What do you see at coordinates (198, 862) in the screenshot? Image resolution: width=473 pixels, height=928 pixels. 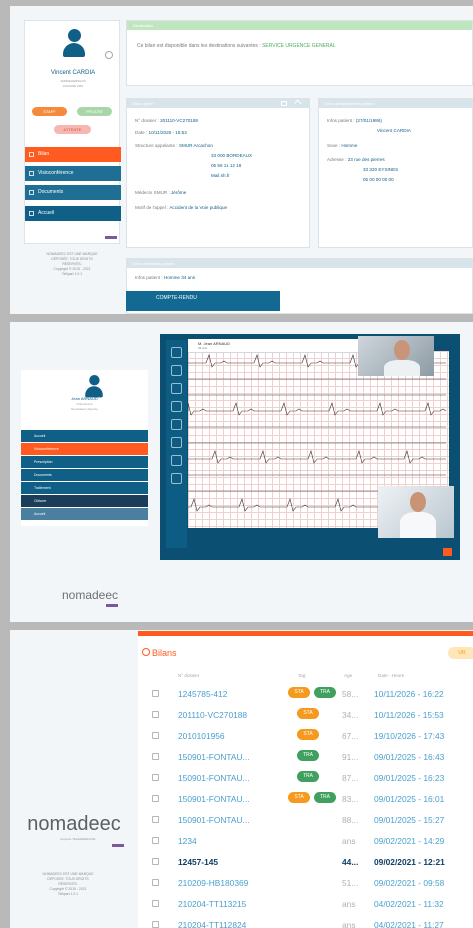 I see `dossier-number: 12457-145` at bounding box center [198, 862].